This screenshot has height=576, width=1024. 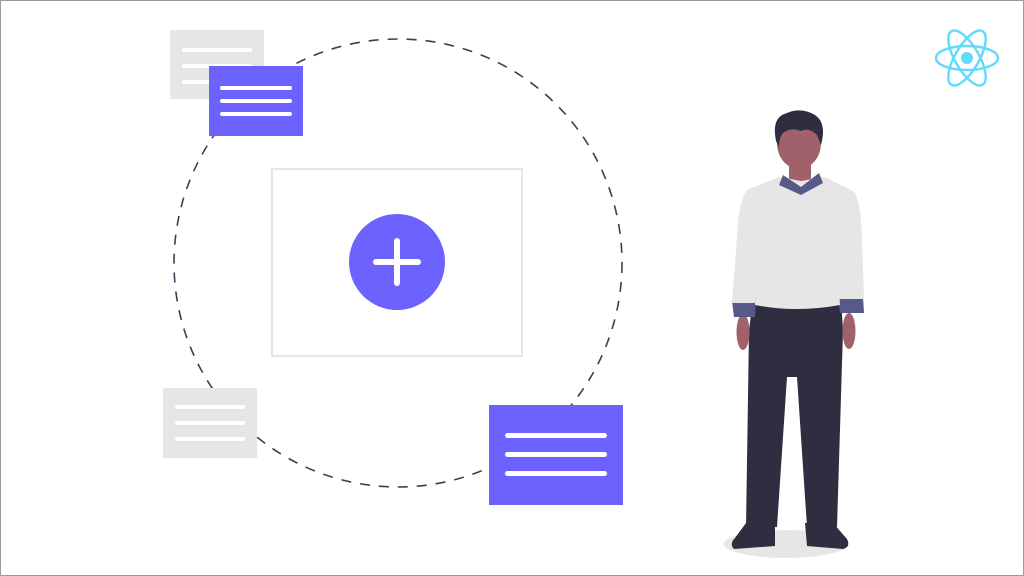 What do you see at coordinates (798, 243) in the screenshot?
I see `sweater` at bounding box center [798, 243].